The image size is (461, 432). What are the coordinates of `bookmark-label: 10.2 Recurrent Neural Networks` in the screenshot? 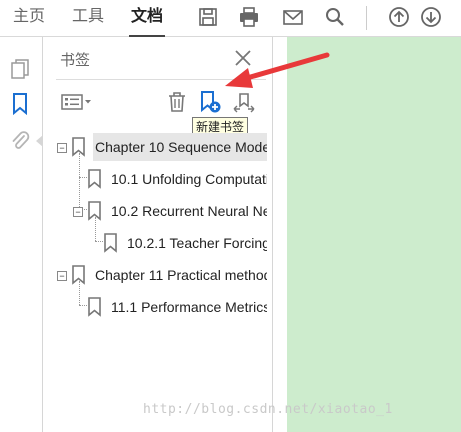 It's located at (189, 211).